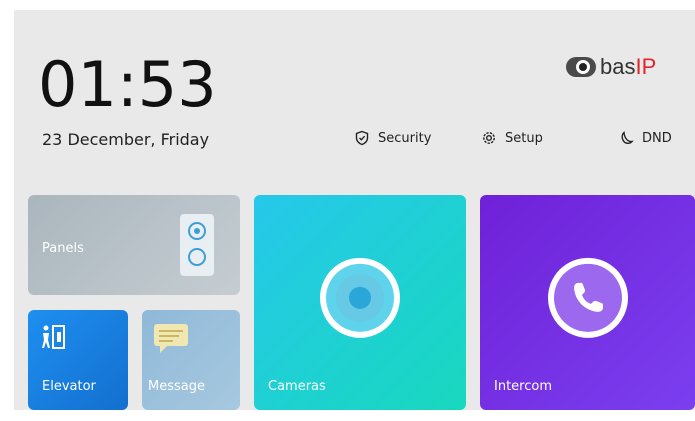 The image size is (695, 421). I want to click on elevator-icon, so click(53, 337).